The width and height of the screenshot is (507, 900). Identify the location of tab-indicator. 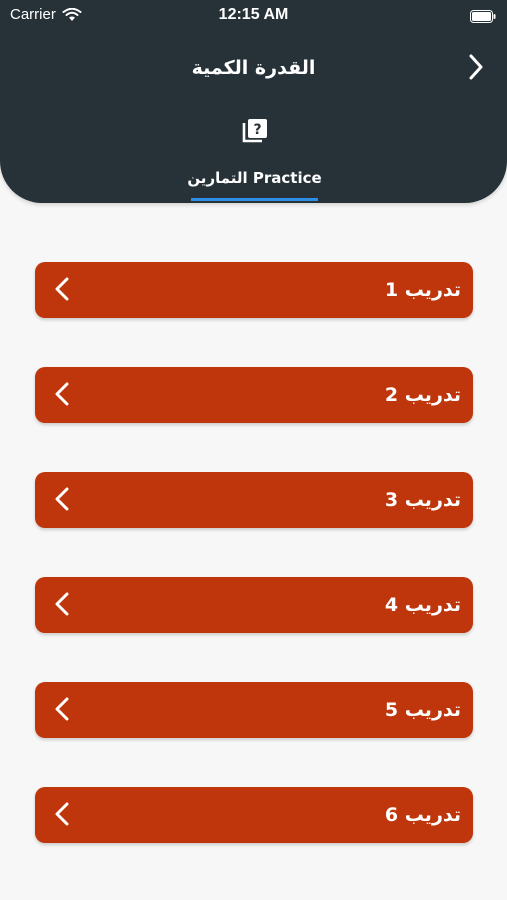
(254, 199).